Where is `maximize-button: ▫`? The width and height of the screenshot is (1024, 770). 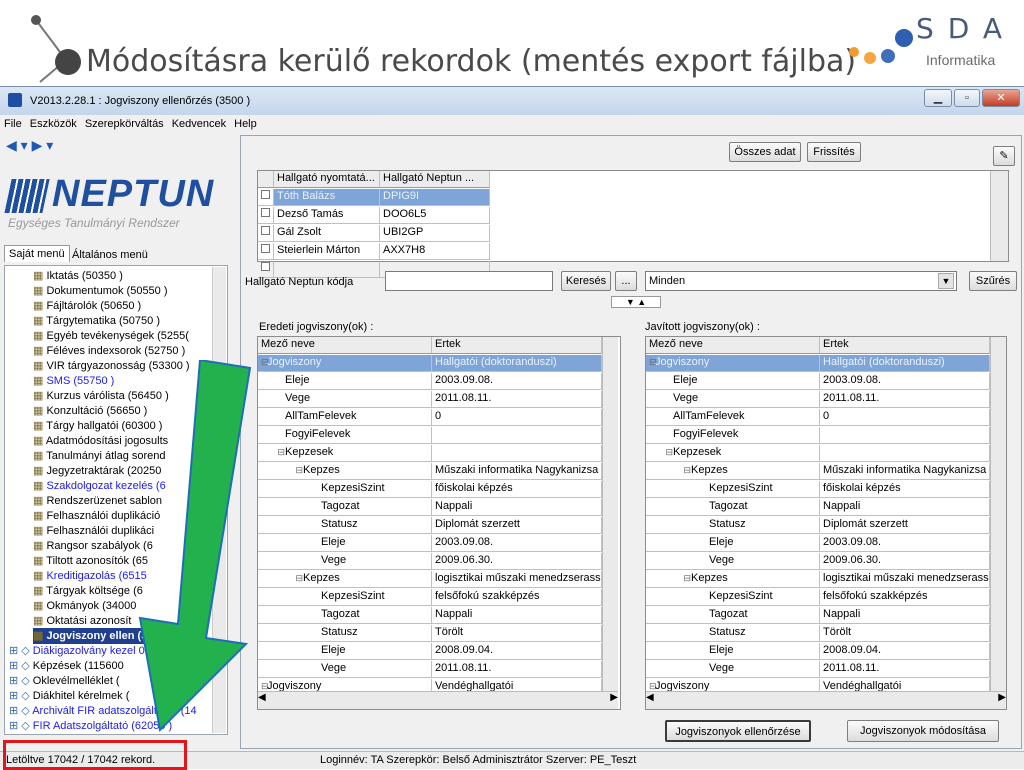 maximize-button: ▫ is located at coordinates (967, 98).